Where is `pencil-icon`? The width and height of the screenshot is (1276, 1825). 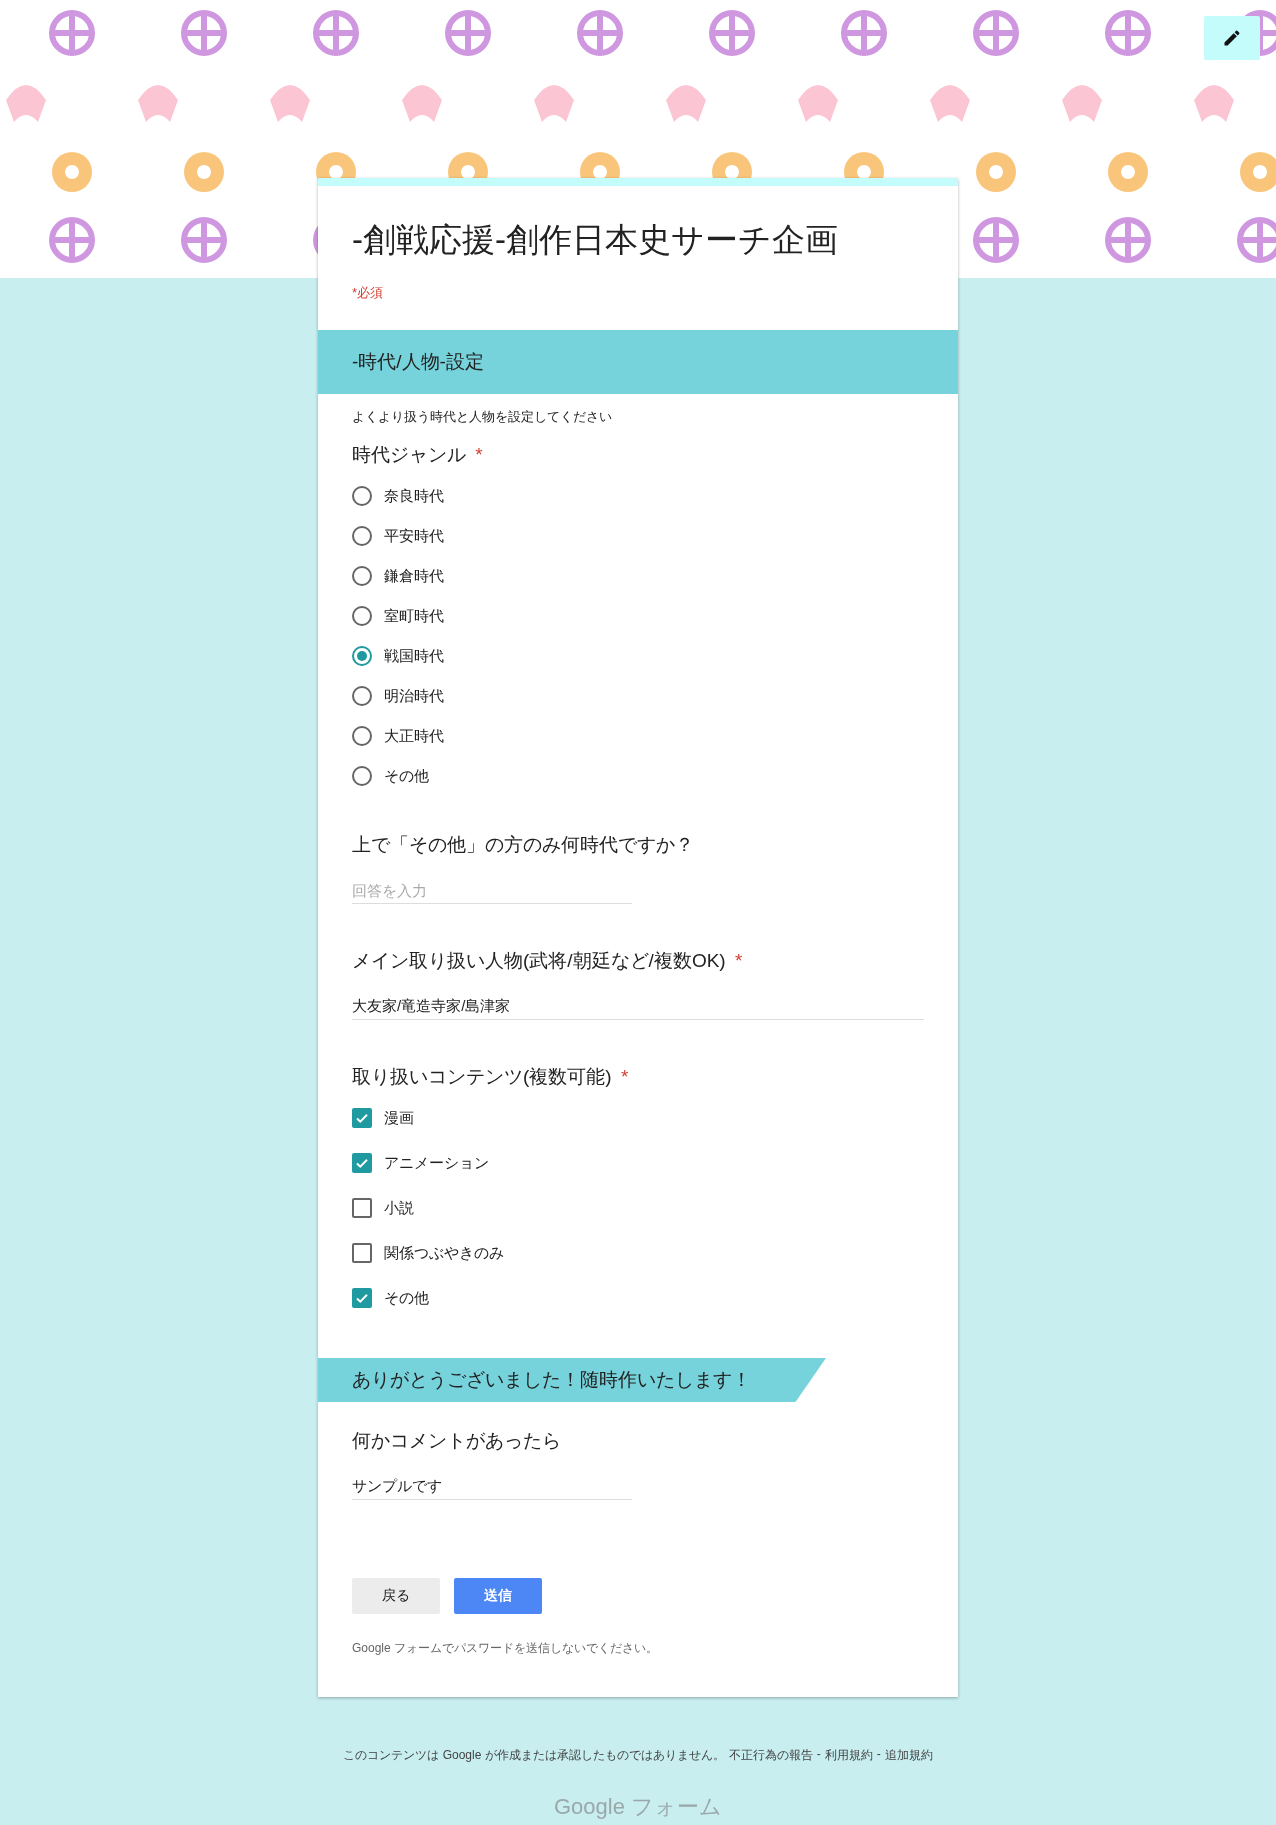
pencil-icon is located at coordinates (1232, 38).